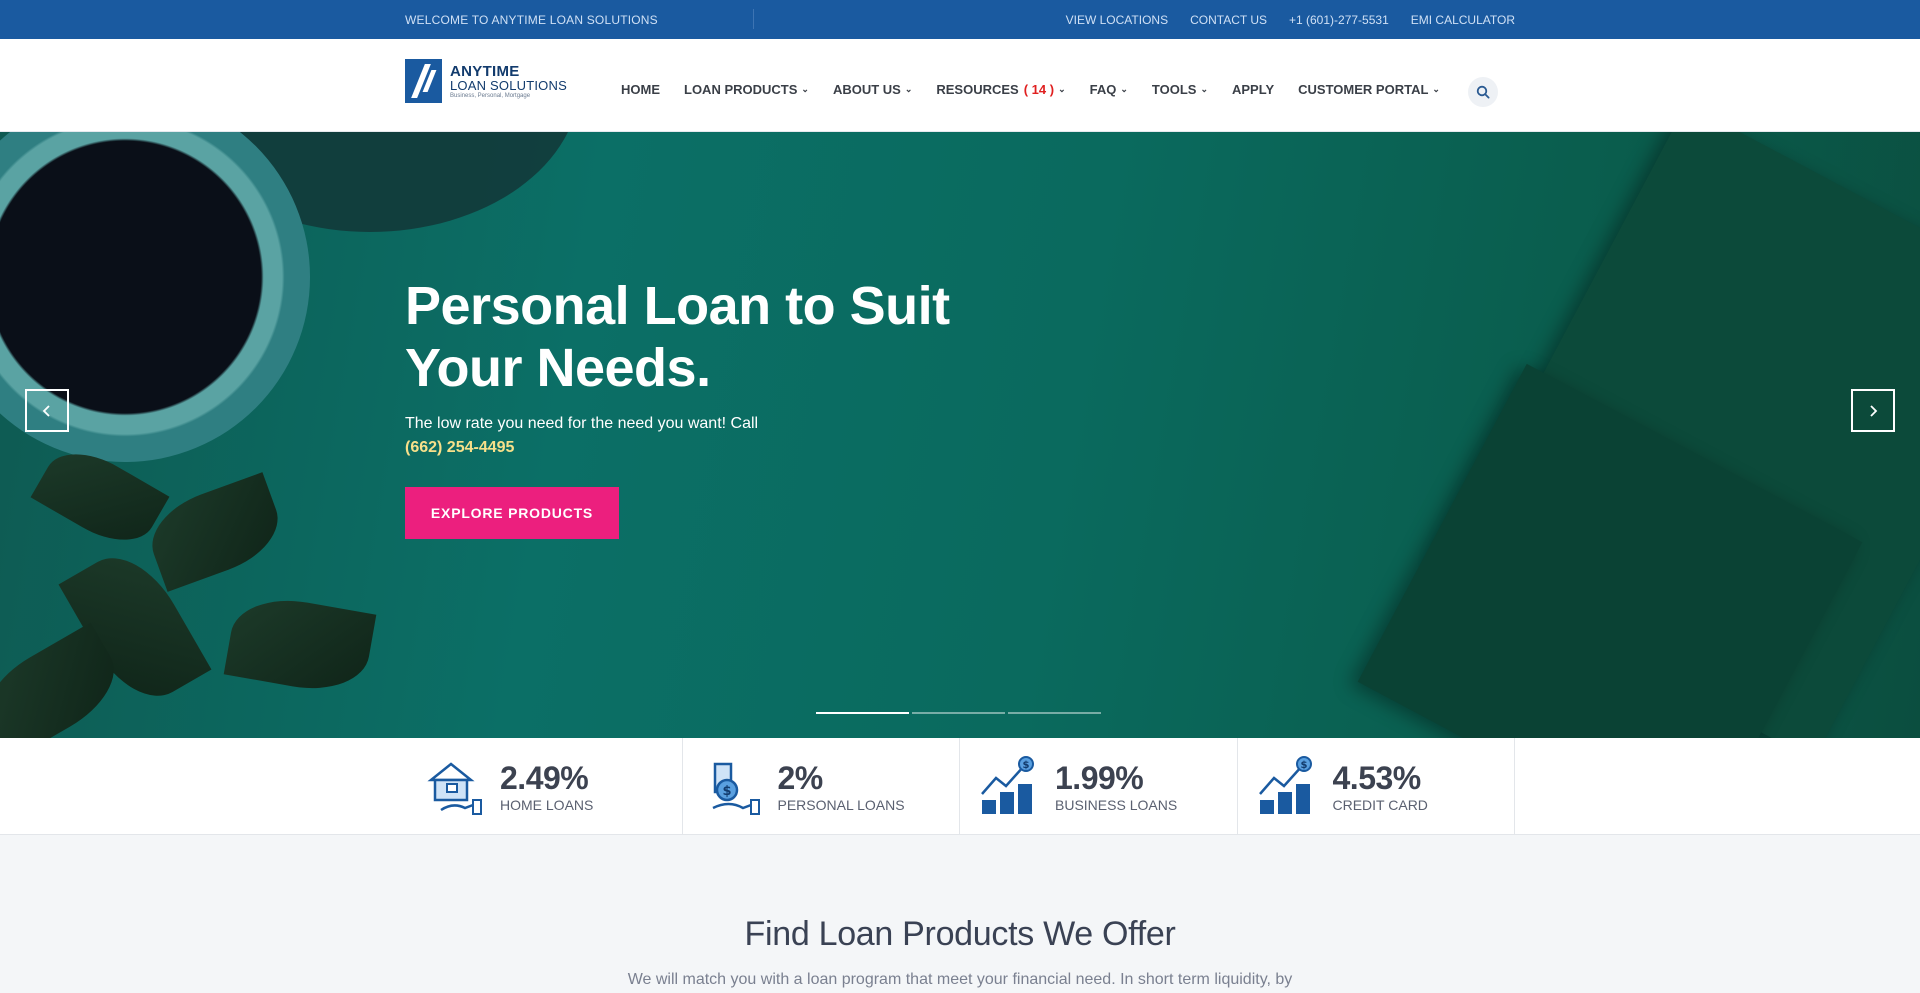  I want to click on nav-home-label: HOME, so click(640, 89).